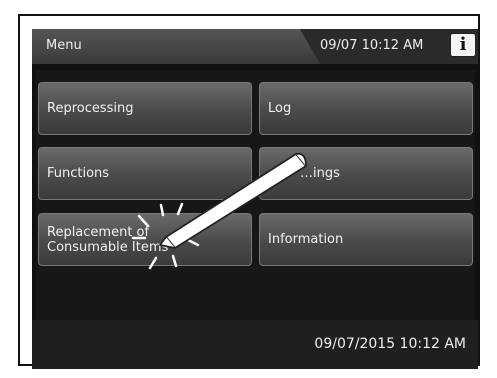 The width and height of the screenshot is (497, 378). What do you see at coordinates (90, 108) in the screenshot?
I see `reprocessing-label: Reprocessing` at bounding box center [90, 108].